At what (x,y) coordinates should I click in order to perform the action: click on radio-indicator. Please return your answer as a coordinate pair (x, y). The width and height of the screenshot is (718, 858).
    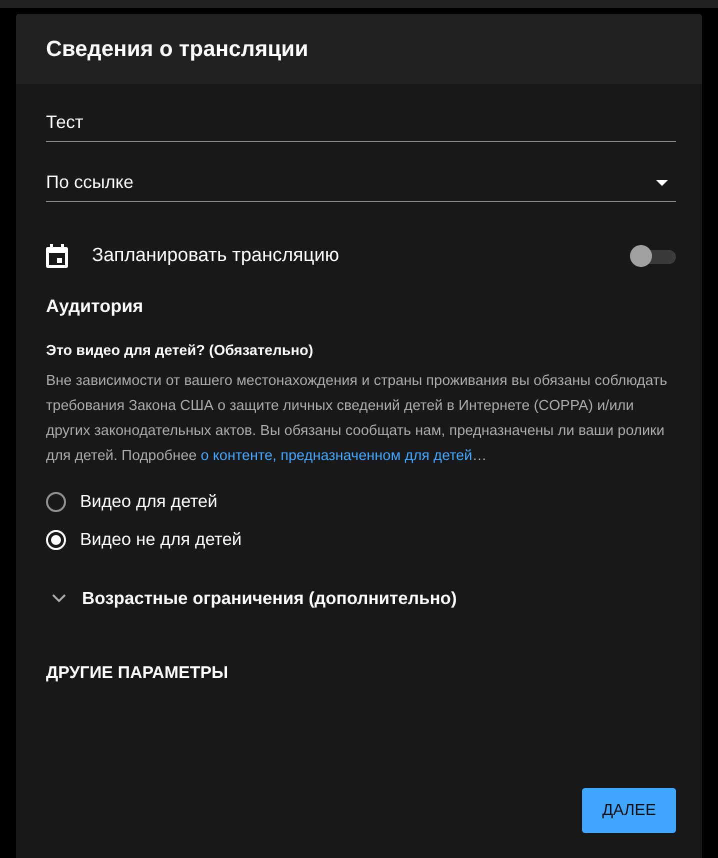
    Looking at the image, I should click on (56, 502).